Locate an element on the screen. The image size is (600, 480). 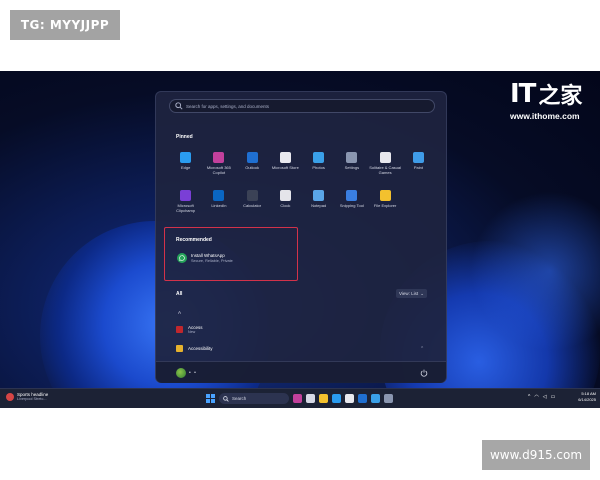
list-item-title: Accessibility is located at coordinates (200, 348).